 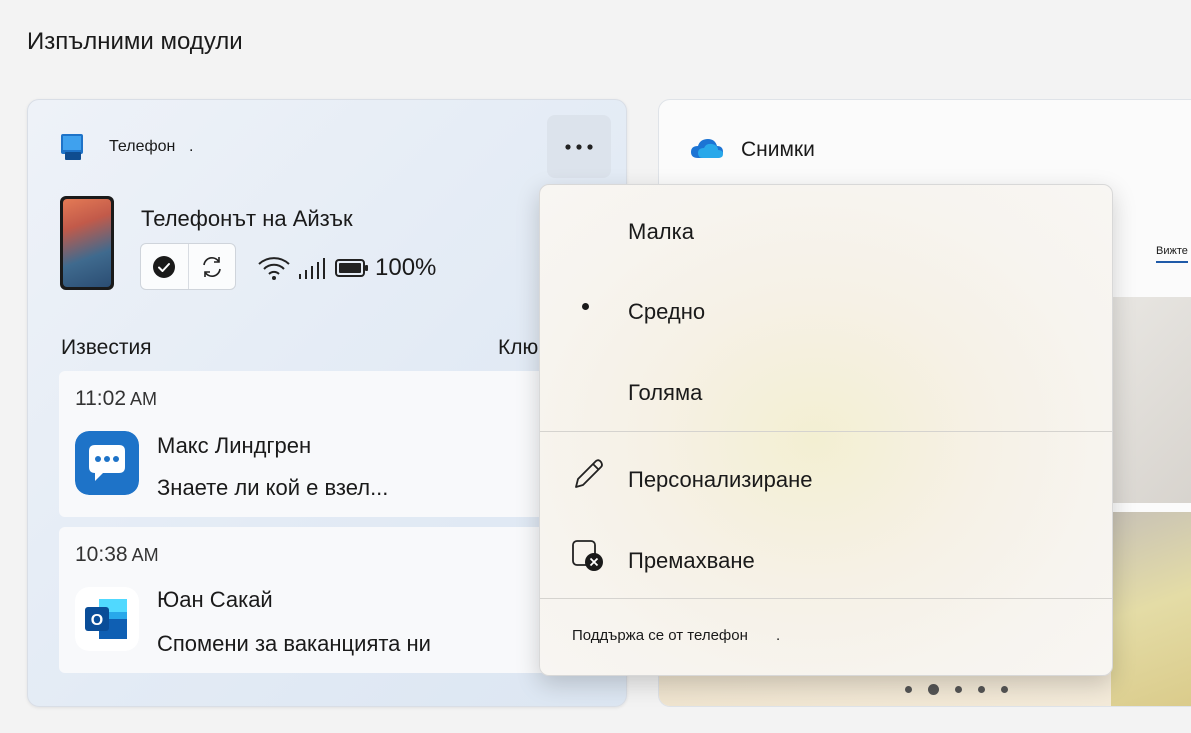 What do you see at coordinates (666, 312) in the screenshot?
I see `menu-item-medium: Средно` at bounding box center [666, 312].